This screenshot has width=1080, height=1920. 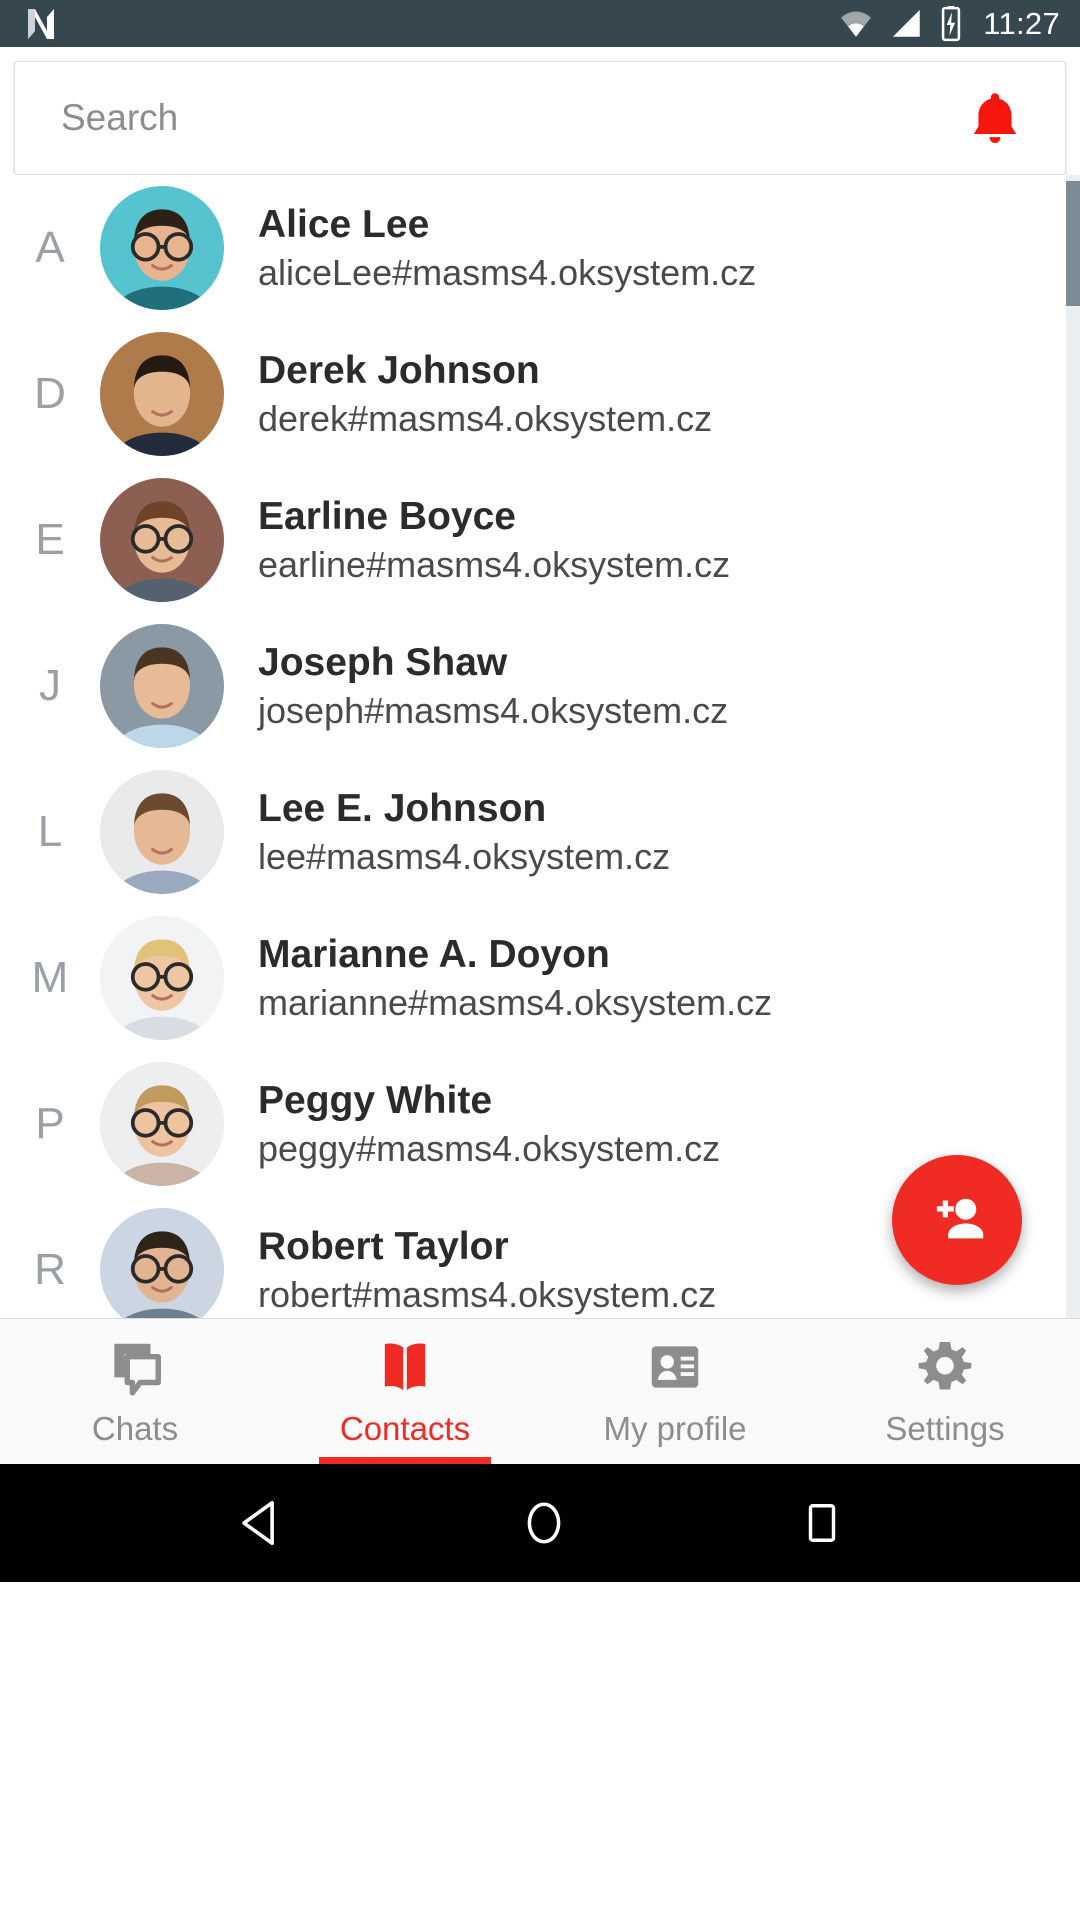 What do you see at coordinates (515, 1002) in the screenshot?
I see `contact-id: marianne#masms4.oksystem.cz` at bounding box center [515, 1002].